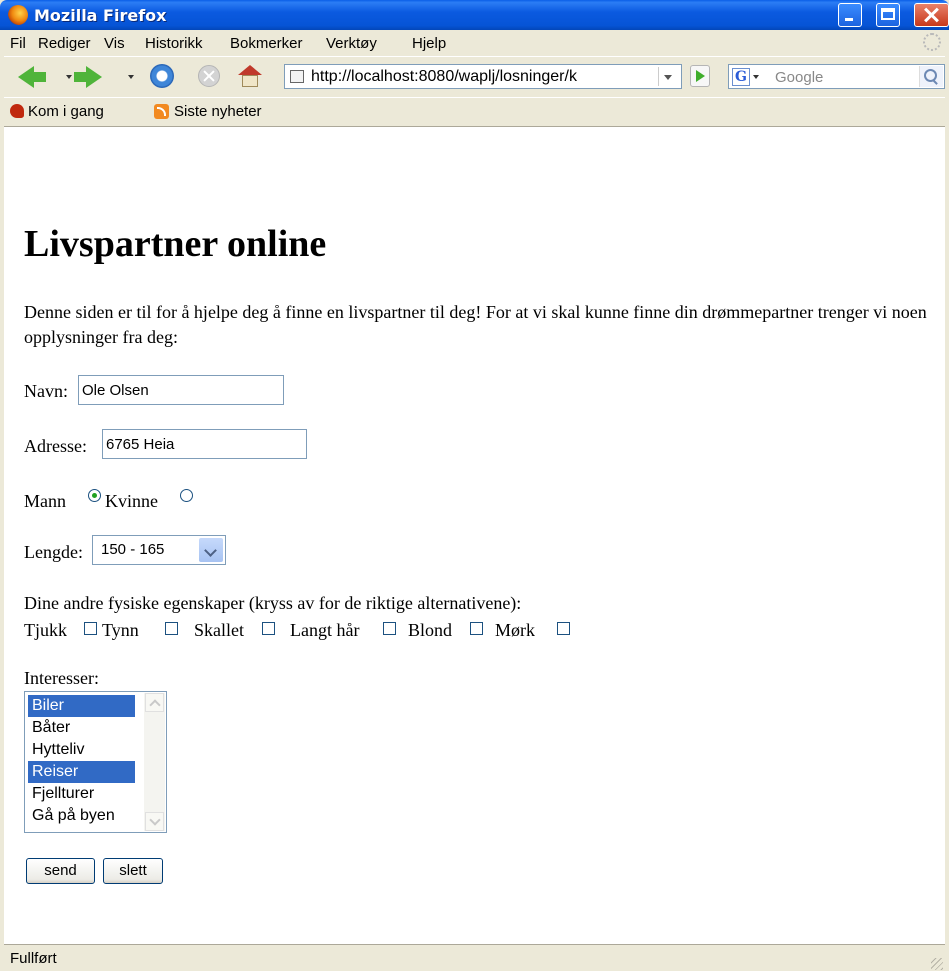 This screenshot has width=949, height=972. Describe the element at coordinates (61, 678) in the screenshot. I see `interests-label: Interesser:` at that location.